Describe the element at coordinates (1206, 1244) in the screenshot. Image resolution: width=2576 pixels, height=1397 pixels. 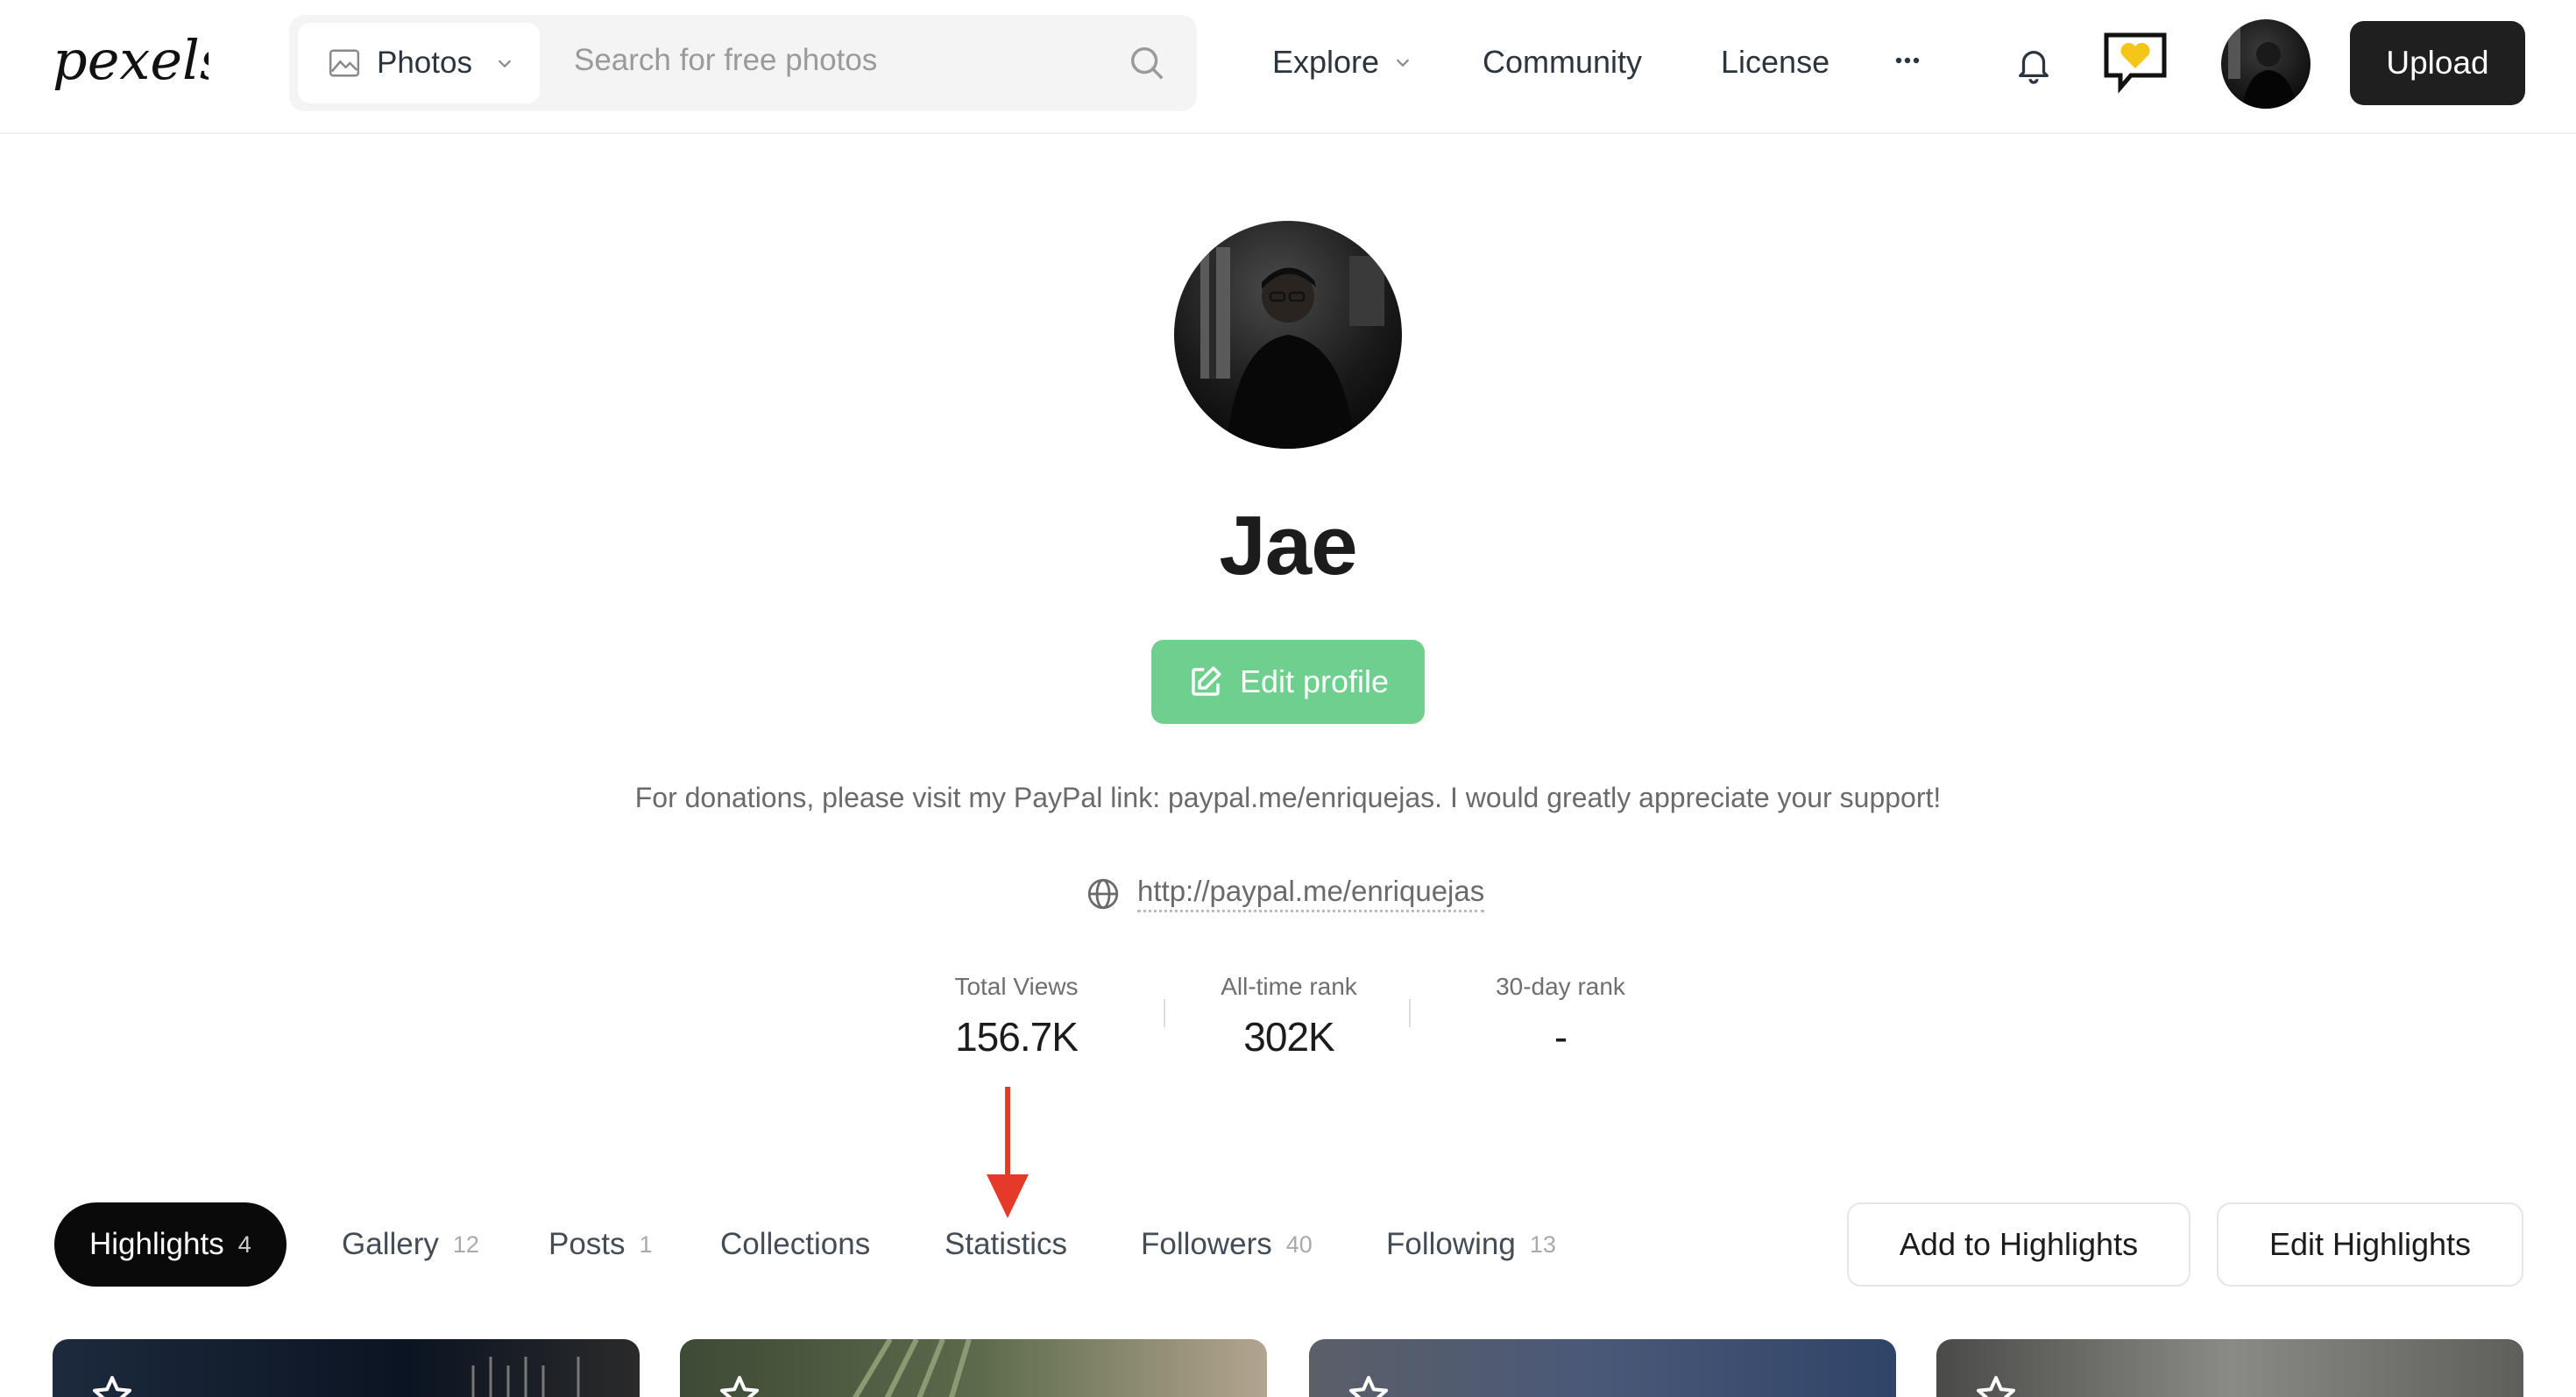
I see `tab-label: Followers` at that location.